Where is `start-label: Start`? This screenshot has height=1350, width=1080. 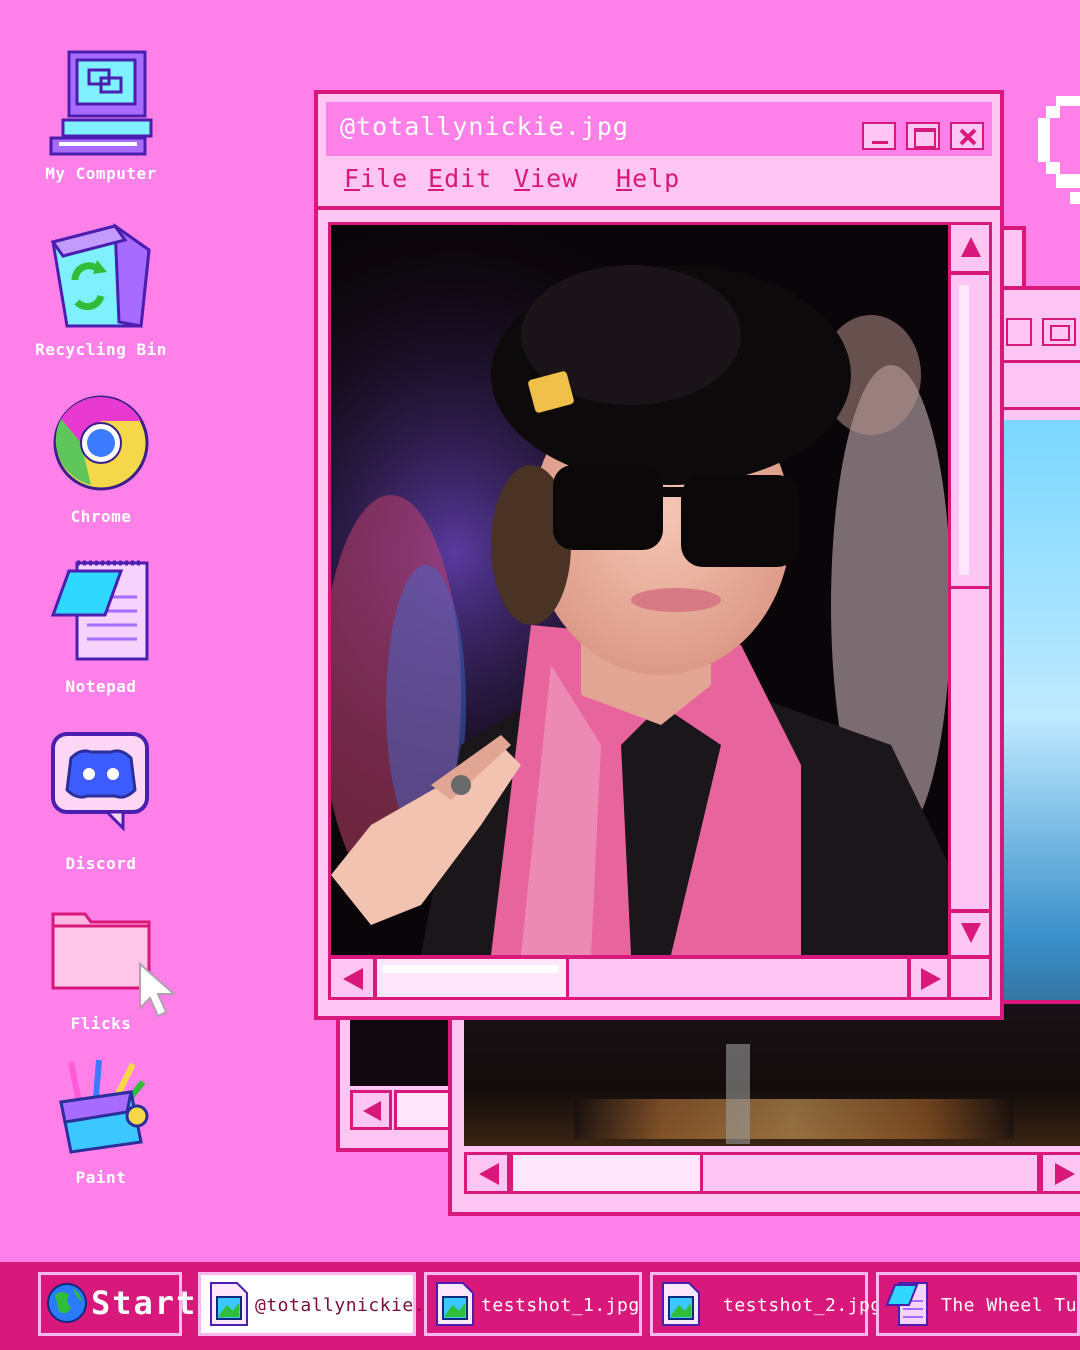 start-label: Start is located at coordinates (144, 1303).